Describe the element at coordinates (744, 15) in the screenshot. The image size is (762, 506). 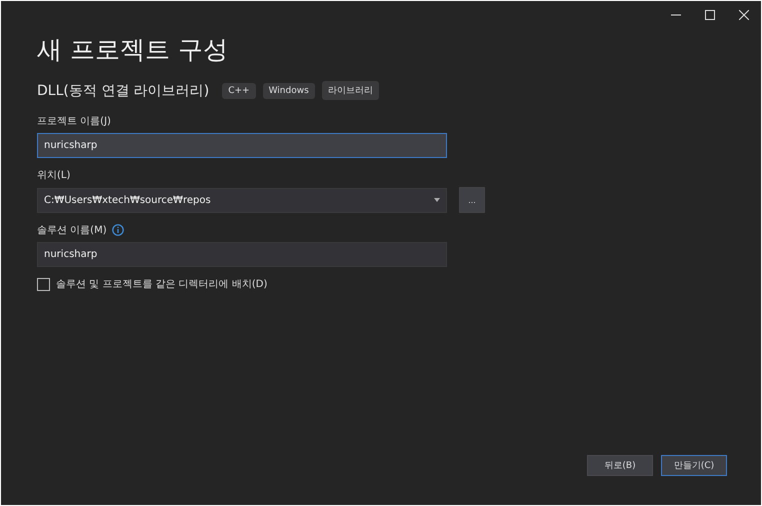
I see `close-icon` at that location.